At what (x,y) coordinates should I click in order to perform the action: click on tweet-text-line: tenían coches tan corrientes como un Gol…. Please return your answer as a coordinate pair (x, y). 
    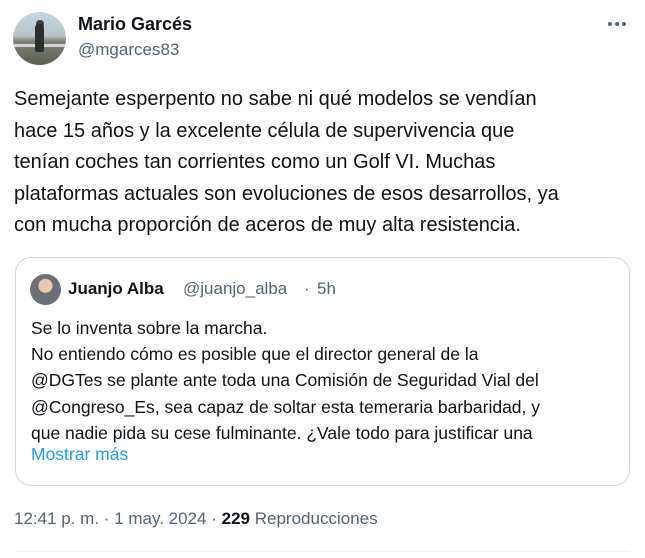
    Looking at the image, I should click on (255, 162).